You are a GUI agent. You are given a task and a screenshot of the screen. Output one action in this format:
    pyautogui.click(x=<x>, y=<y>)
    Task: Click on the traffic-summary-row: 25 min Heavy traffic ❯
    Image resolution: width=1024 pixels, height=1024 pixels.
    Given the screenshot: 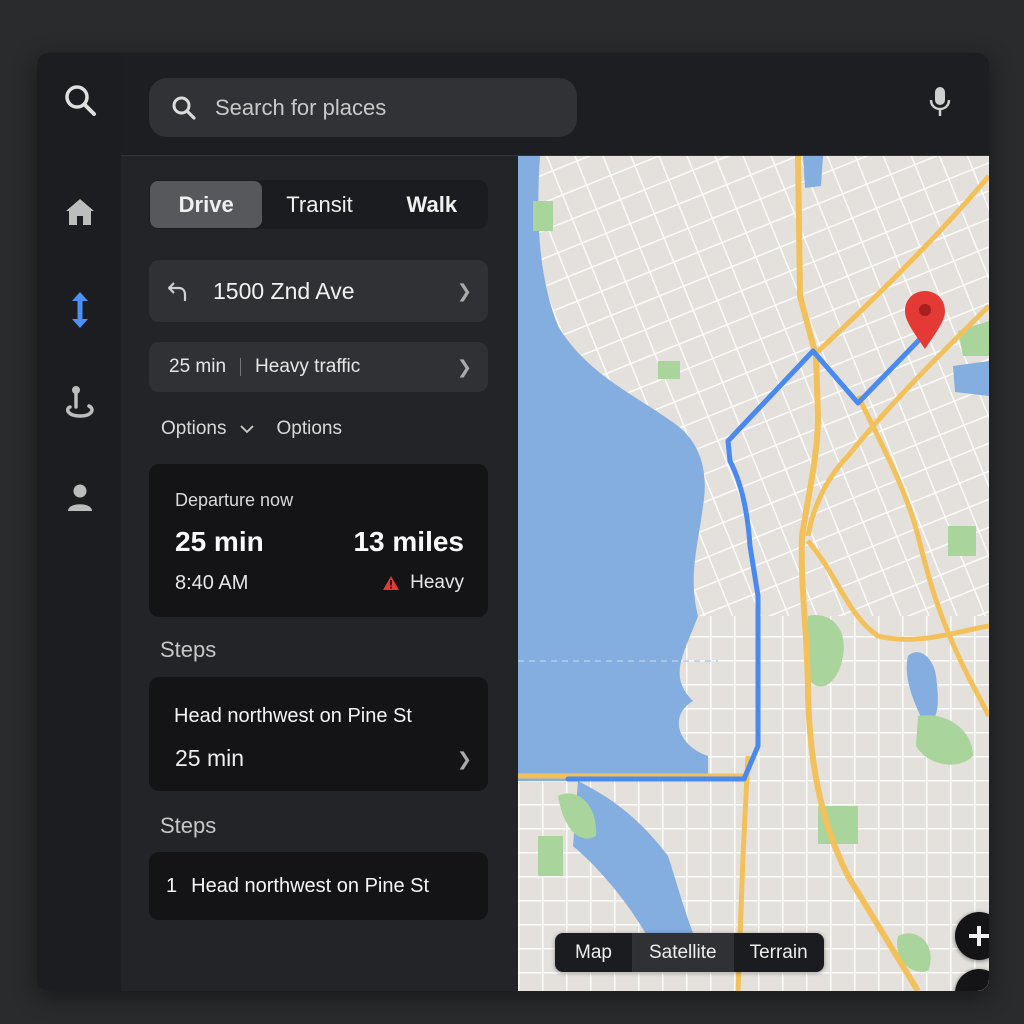 What is the action you would take?
    pyautogui.click(x=318, y=367)
    